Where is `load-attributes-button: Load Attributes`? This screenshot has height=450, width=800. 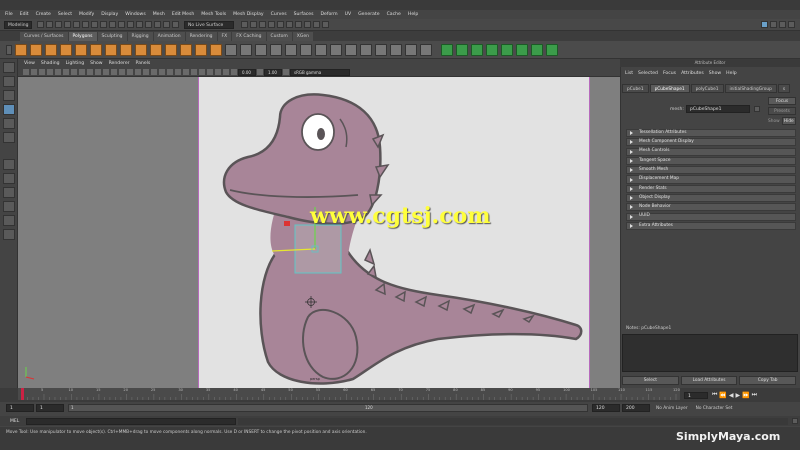
load-attributes-button: Load Attributes is located at coordinates (709, 380).